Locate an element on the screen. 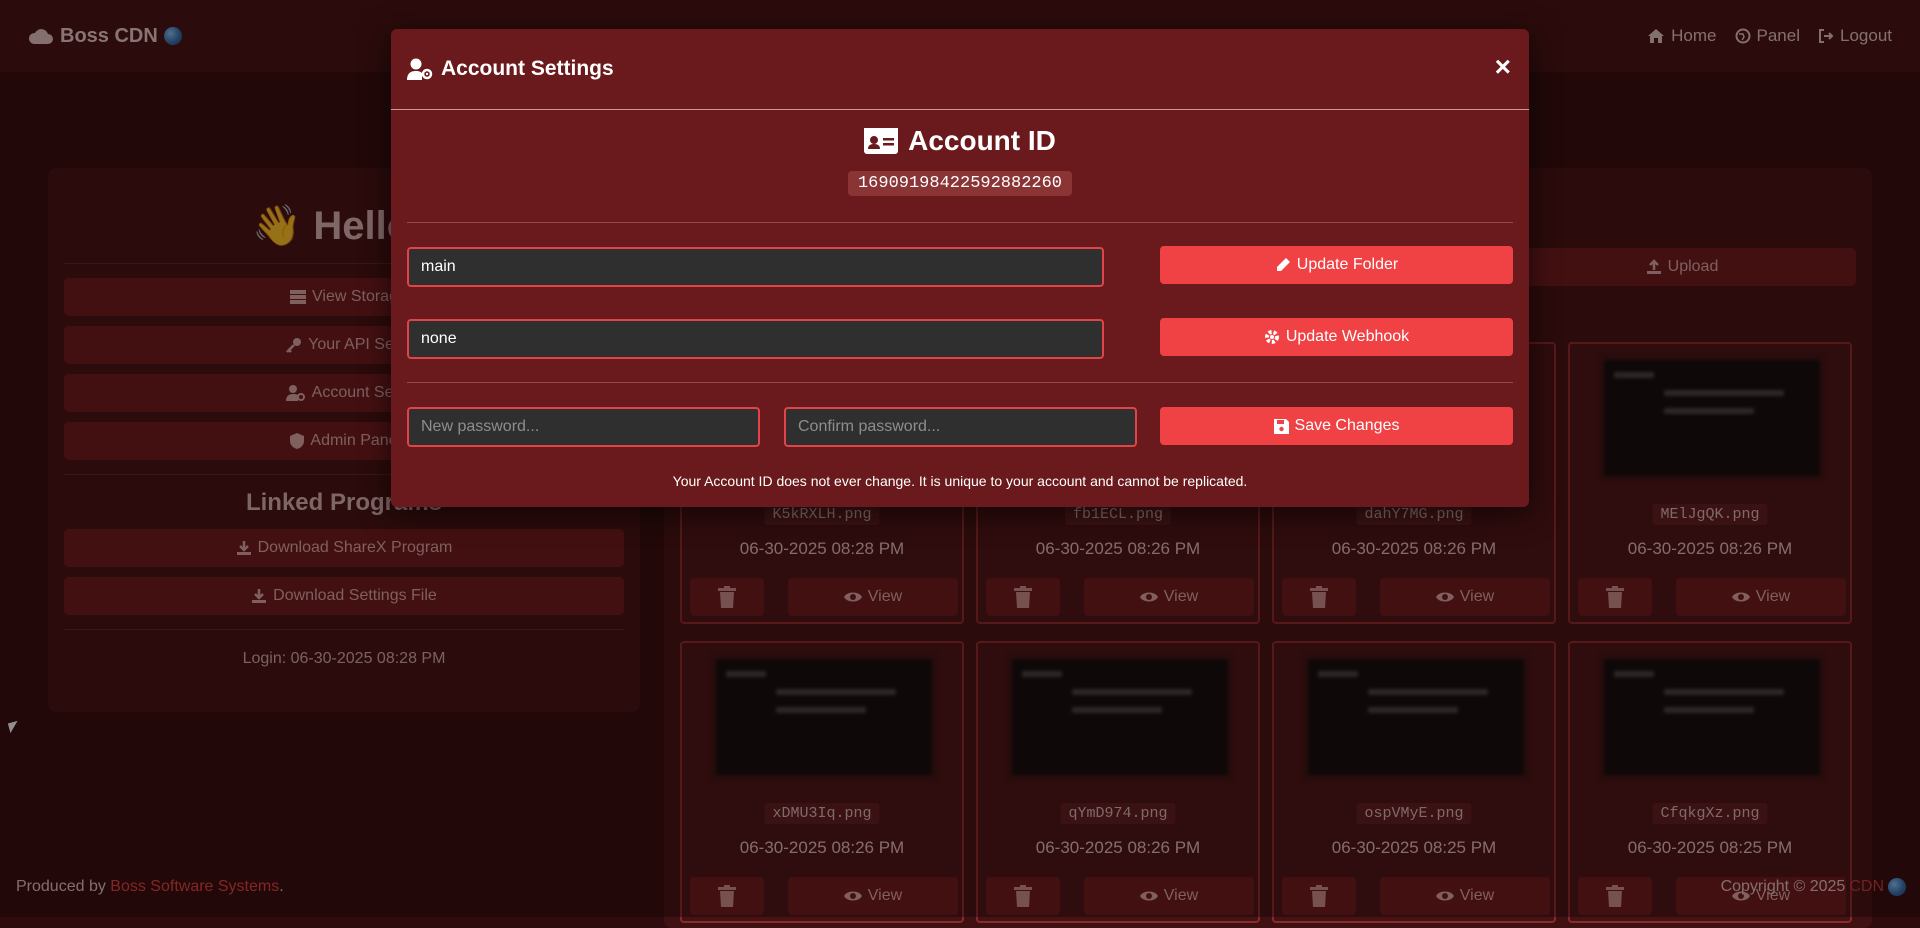 Image resolution: width=1920 pixels, height=928 pixels. save-changes-label: Save Changes is located at coordinates (1347, 425).